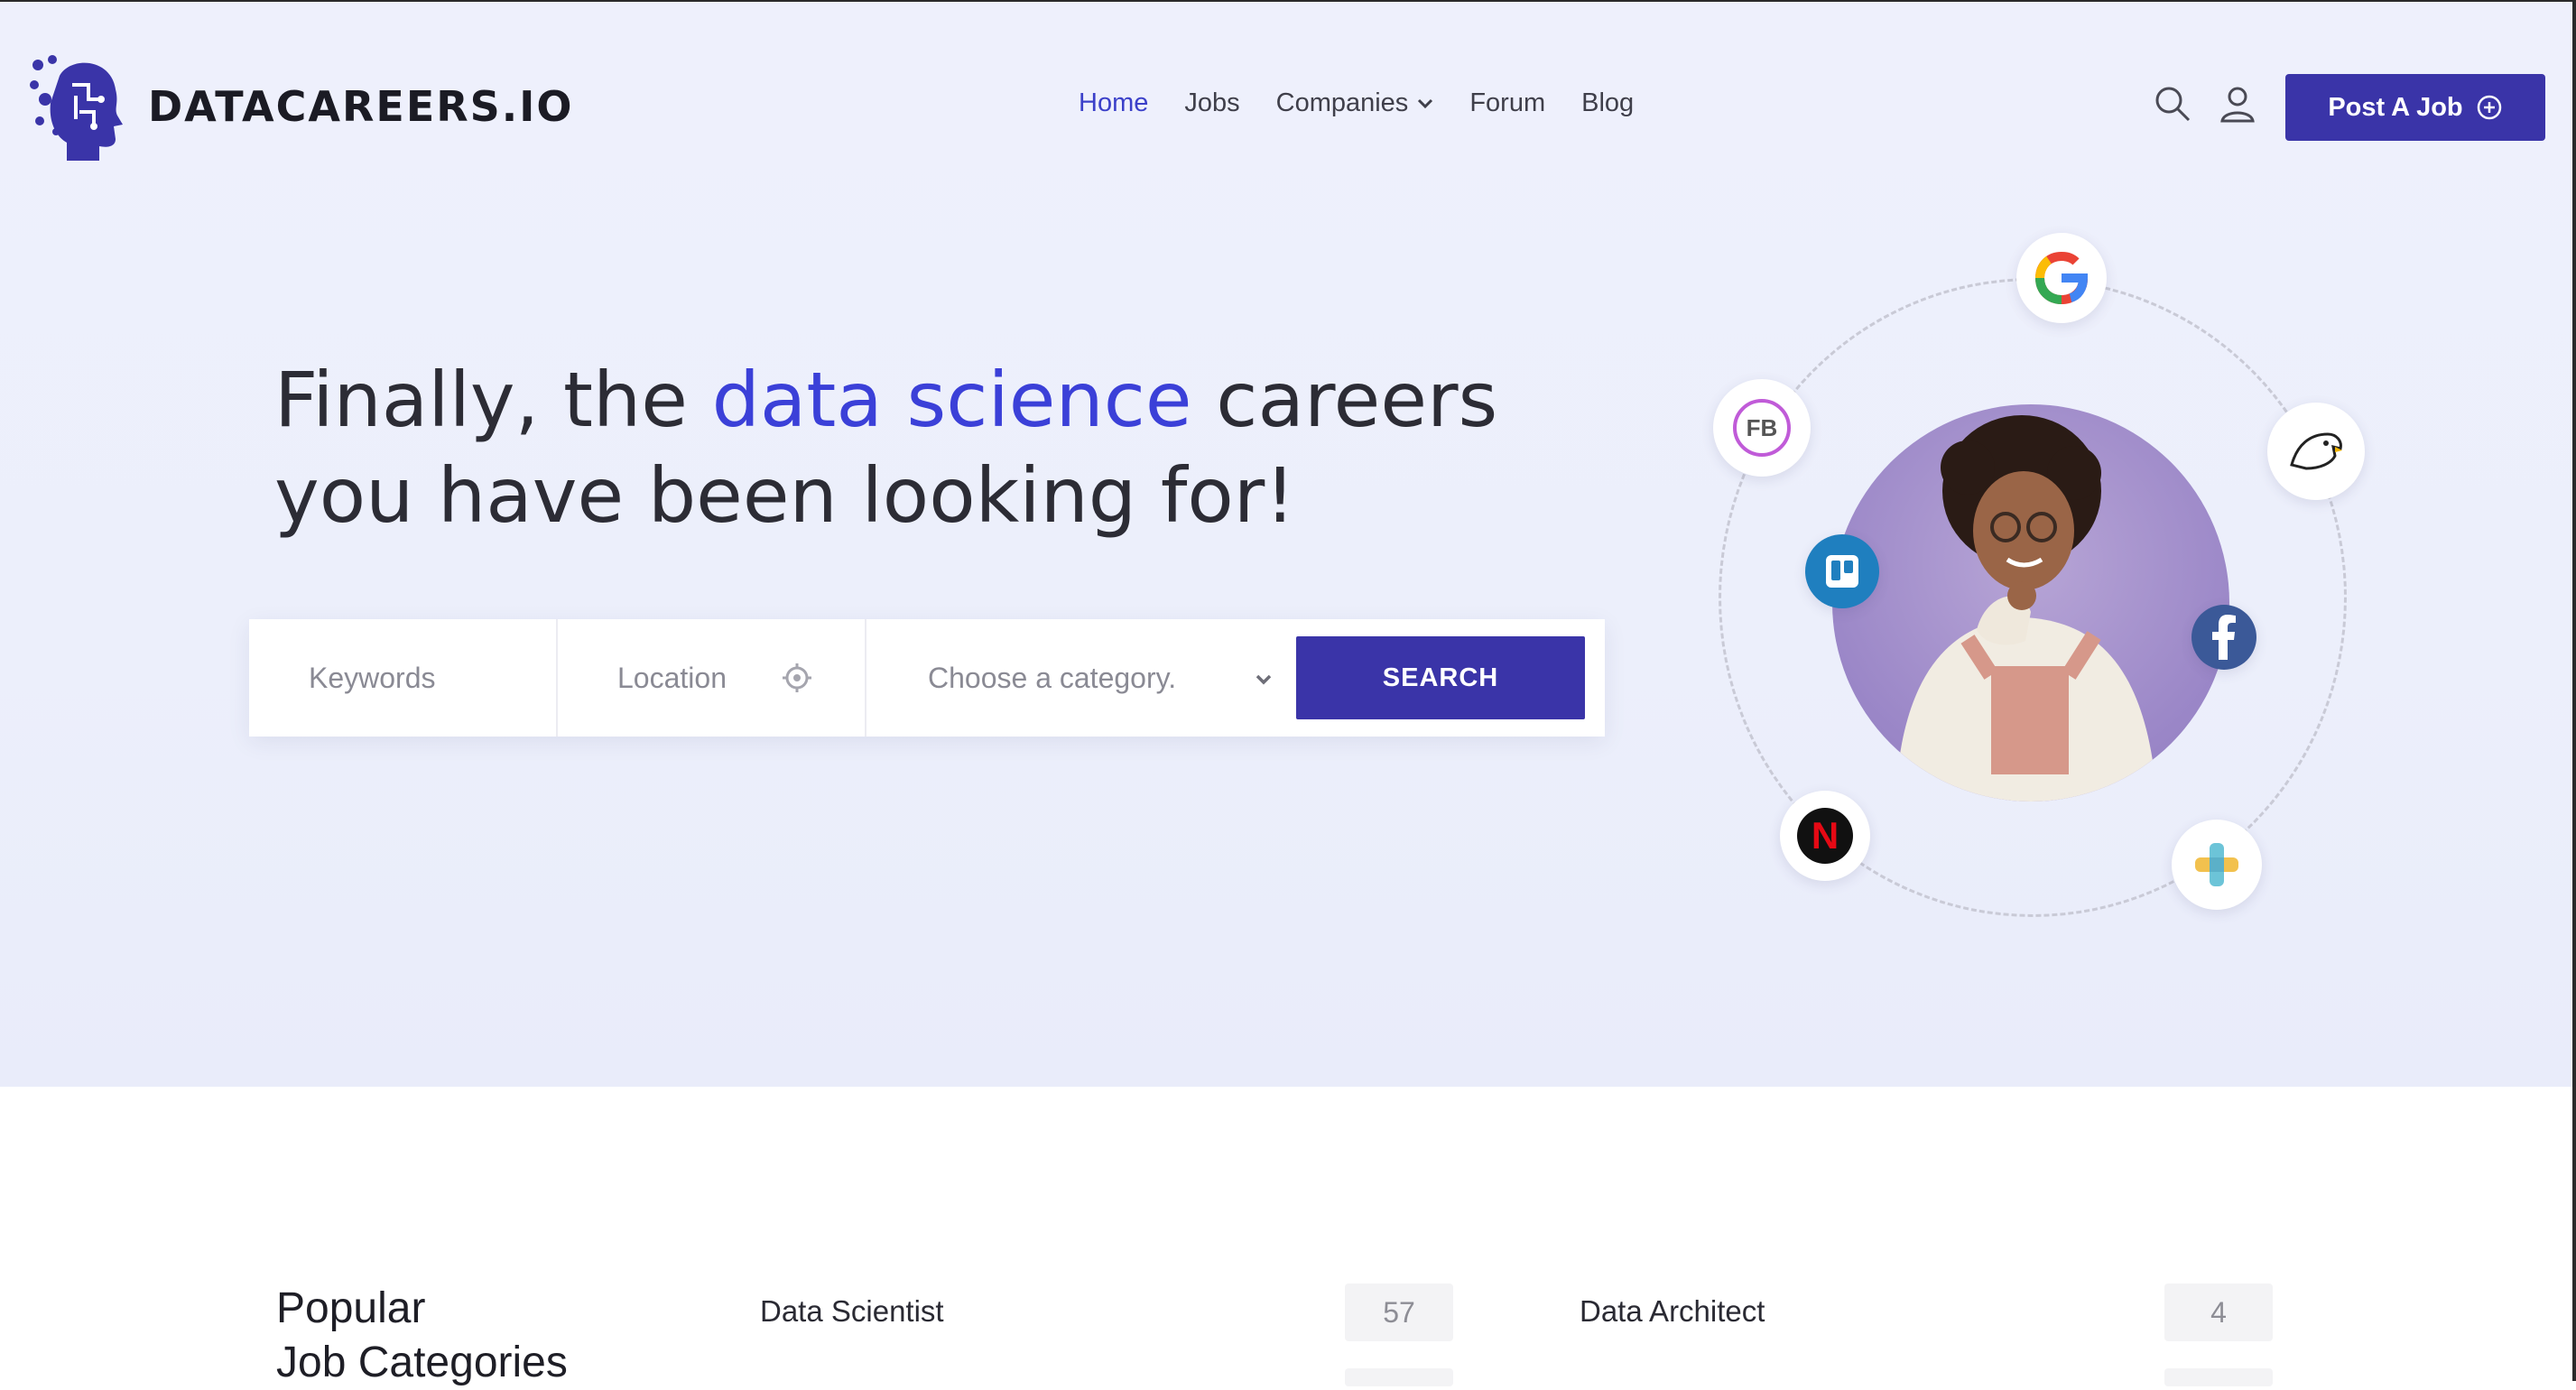 Image resolution: width=2576 pixels, height=1390 pixels. Describe the element at coordinates (951, 400) in the screenshot. I see `headline-accent: data science` at that location.